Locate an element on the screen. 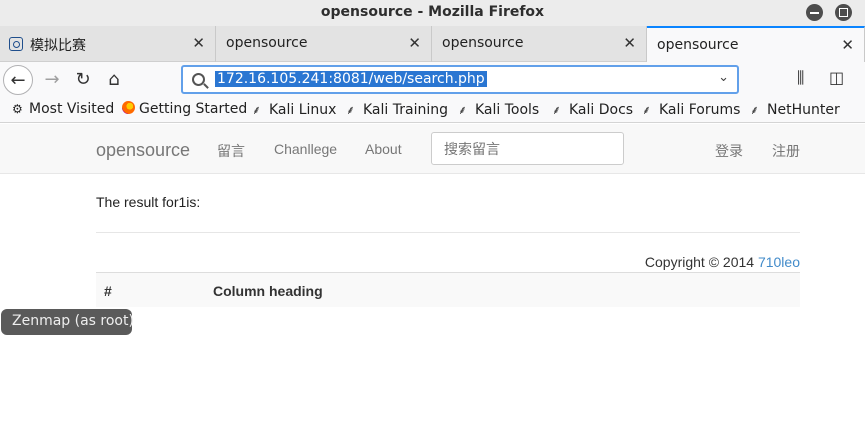 Image resolution: width=865 pixels, height=444 pixels. nav-link-challenge: Chanllege is located at coordinates (305, 149).